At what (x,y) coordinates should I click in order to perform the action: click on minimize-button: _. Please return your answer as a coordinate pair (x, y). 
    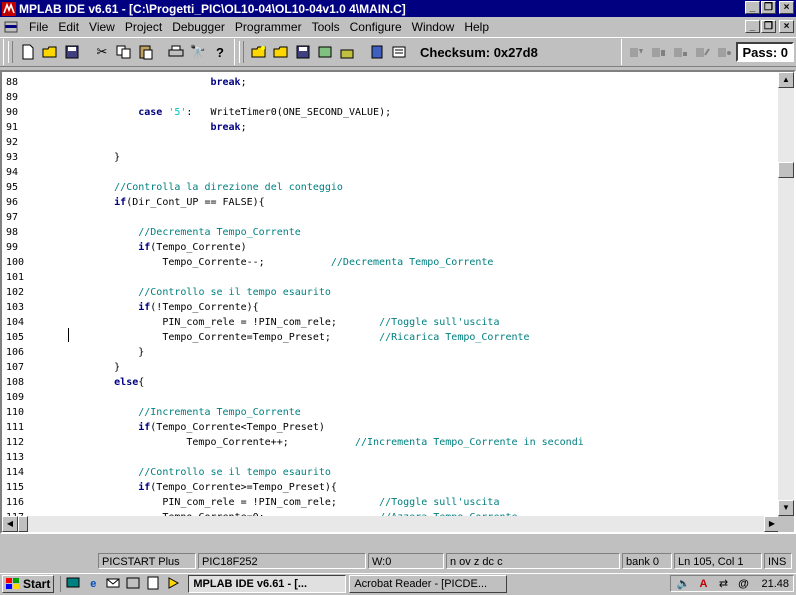
    Looking at the image, I should click on (752, 7).